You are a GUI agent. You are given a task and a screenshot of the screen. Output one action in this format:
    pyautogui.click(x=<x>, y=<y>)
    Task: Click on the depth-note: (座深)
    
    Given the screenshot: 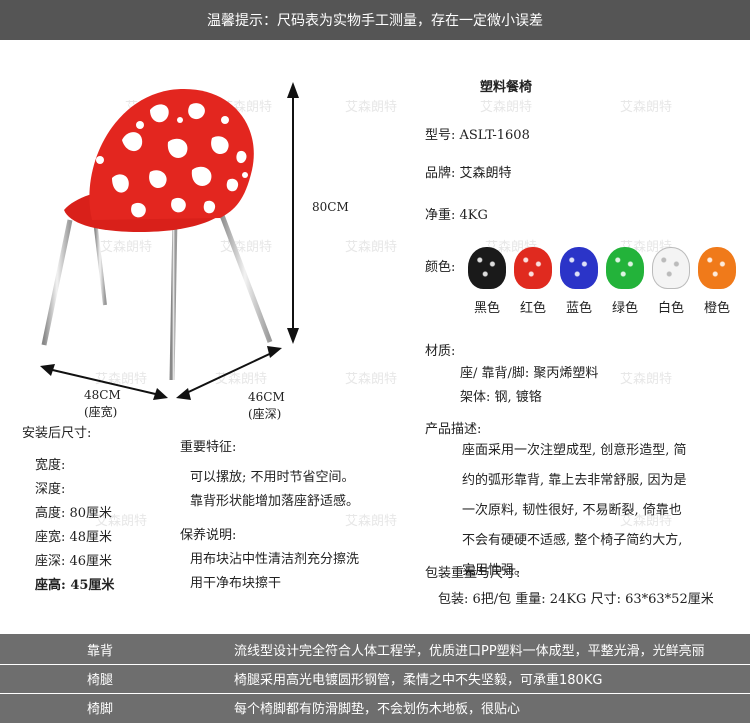 What is the action you would take?
    pyautogui.click(x=265, y=414)
    